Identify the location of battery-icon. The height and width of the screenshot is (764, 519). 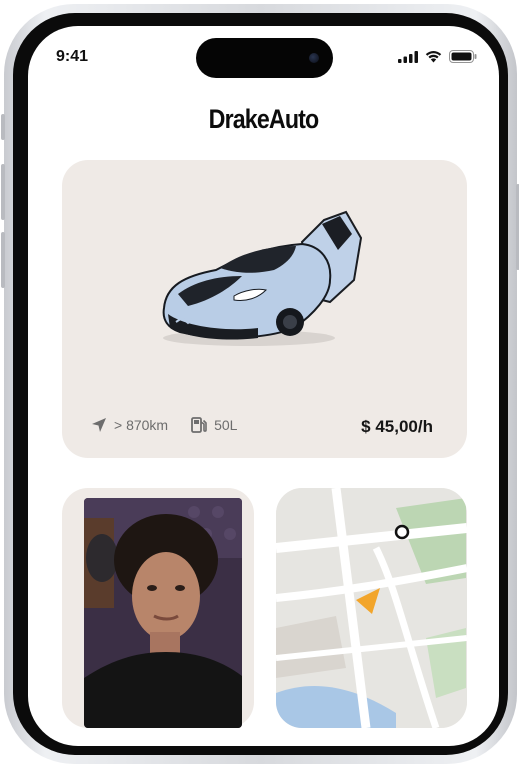
(463, 56).